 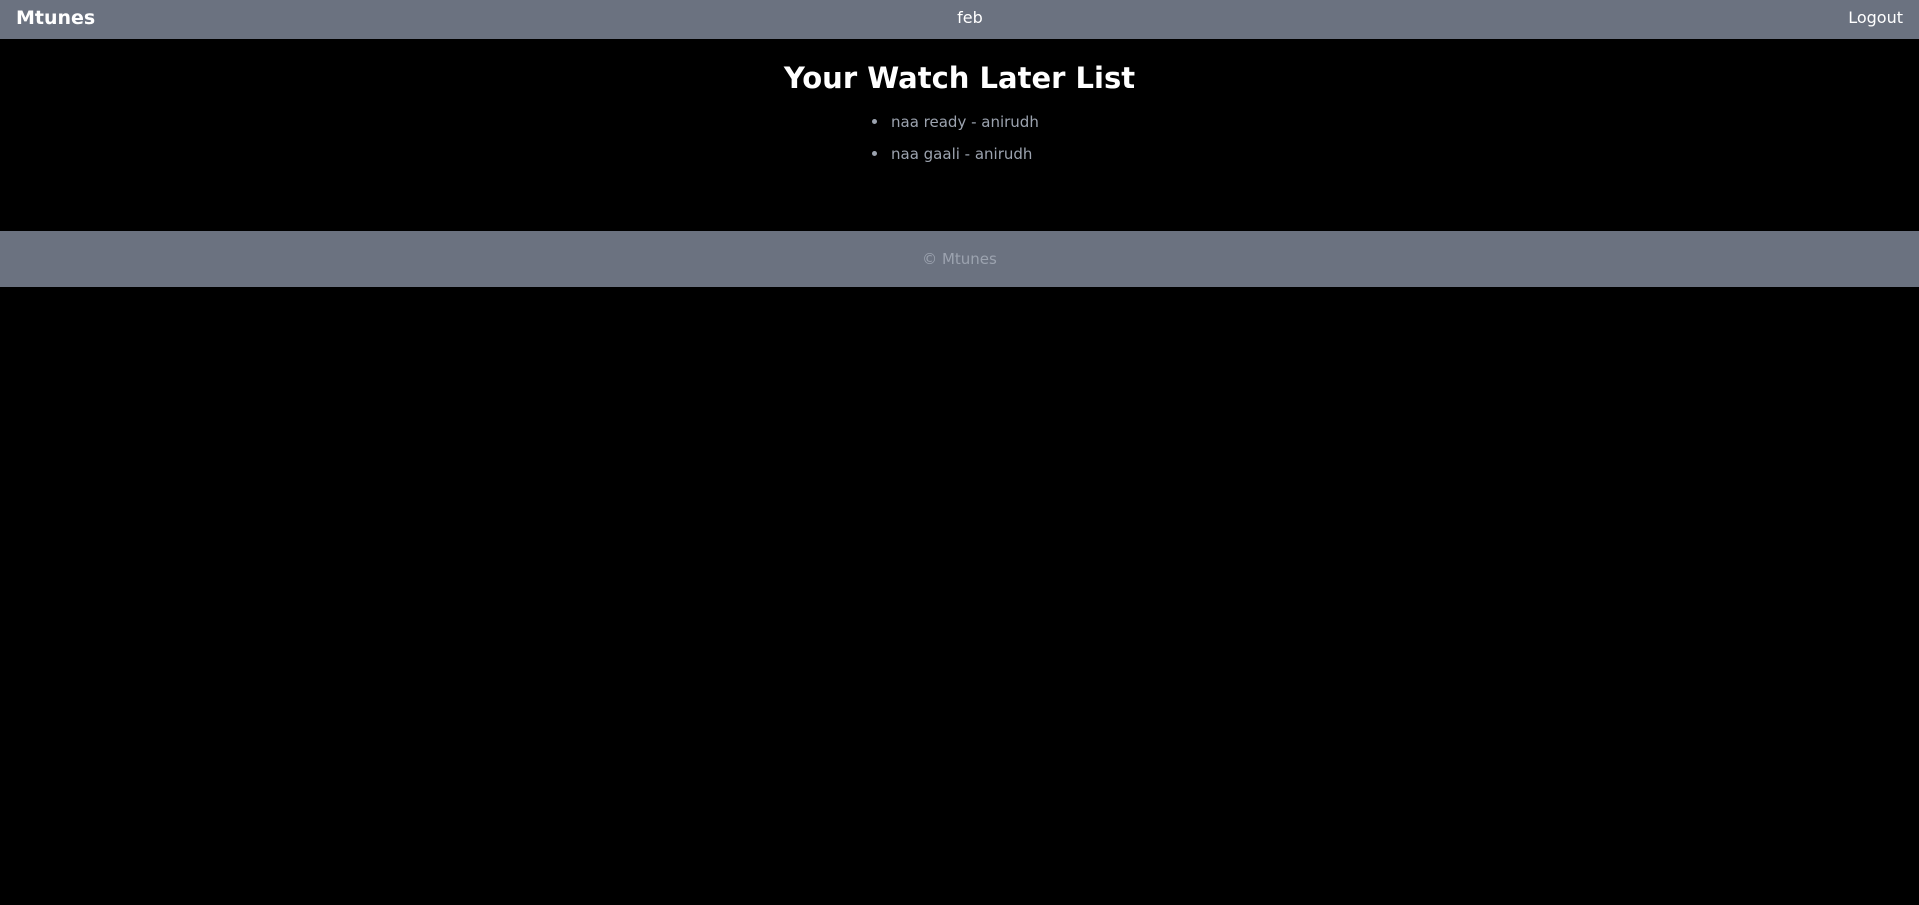 What do you see at coordinates (965, 122) in the screenshot?
I see `list-item-label: naa ready - anirudh` at bounding box center [965, 122].